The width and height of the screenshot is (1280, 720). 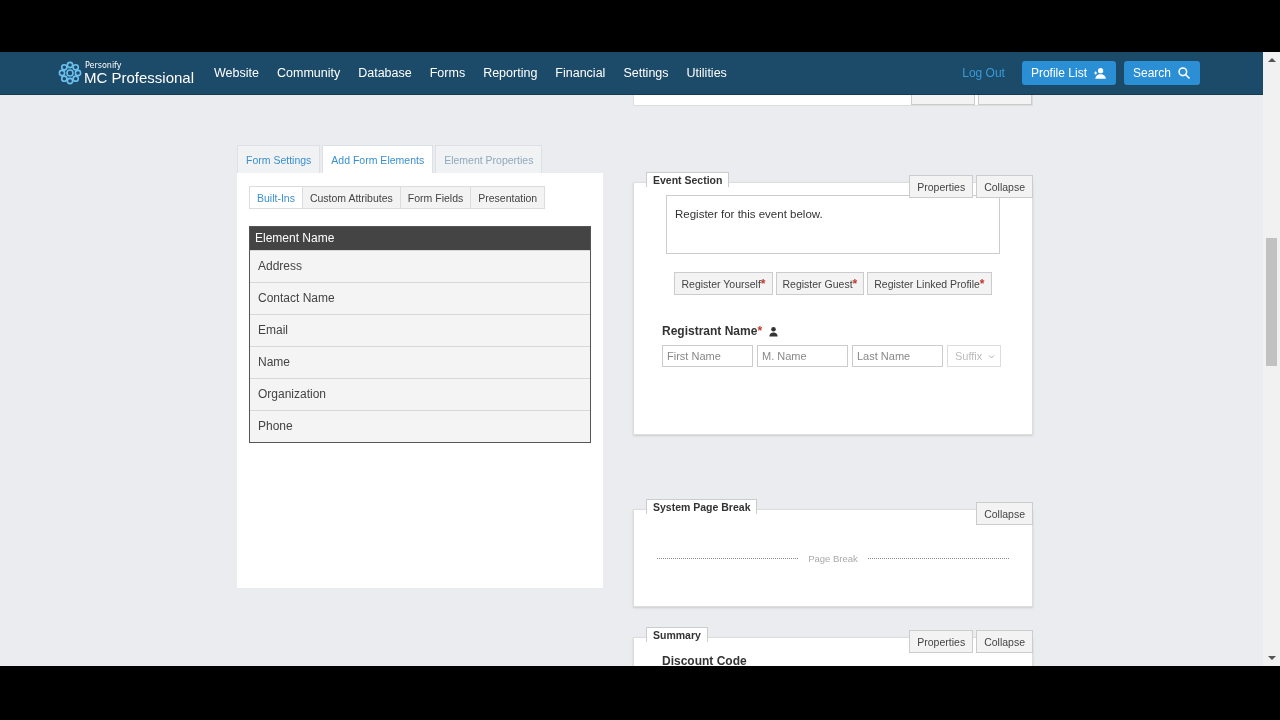 What do you see at coordinates (1271, 60) in the screenshot?
I see `scroll-up-icon` at bounding box center [1271, 60].